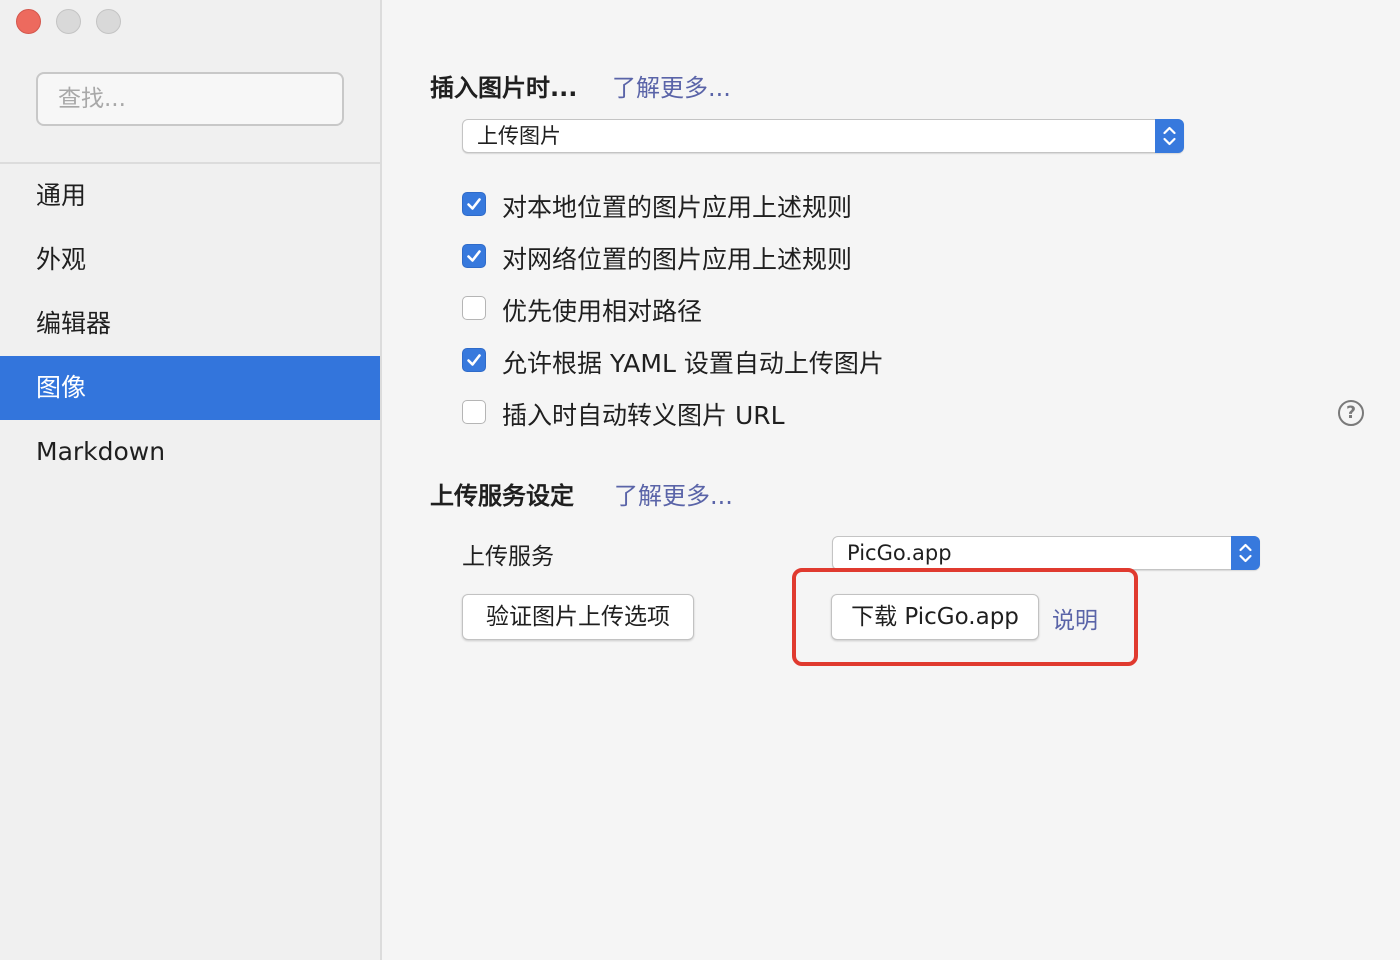 The image size is (1400, 960). What do you see at coordinates (474, 308) in the screenshot?
I see `checkbox-relative-path` at bounding box center [474, 308].